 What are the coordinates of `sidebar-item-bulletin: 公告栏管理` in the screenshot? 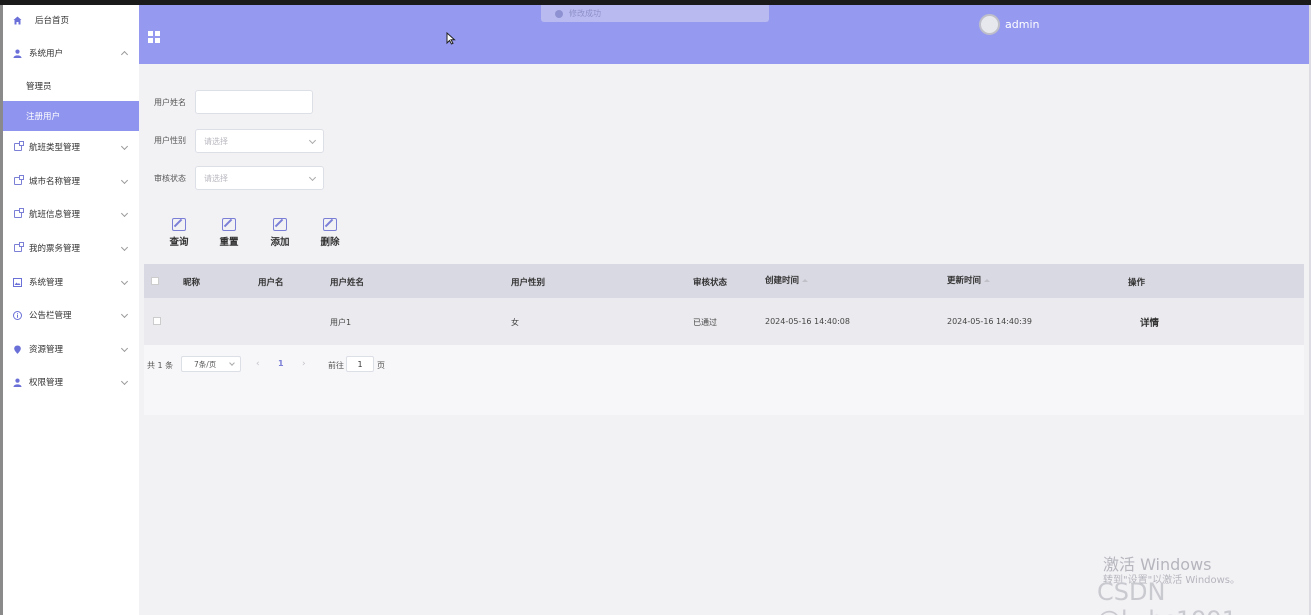 It's located at (71, 315).